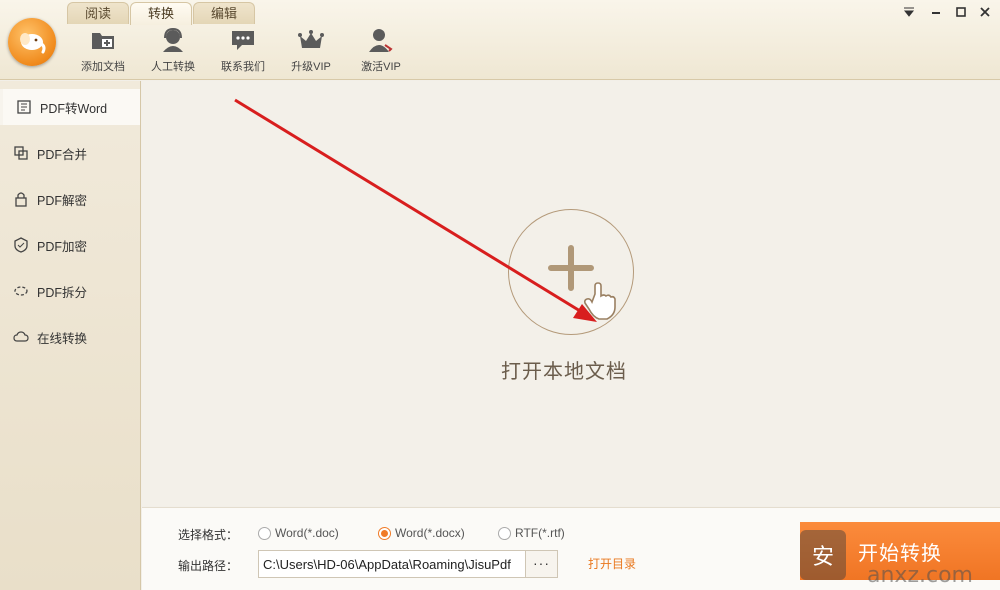 The image size is (1000, 590). Describe the element at coordinates (21, 245) in the screenshot. I see `shield-icon` at that location.